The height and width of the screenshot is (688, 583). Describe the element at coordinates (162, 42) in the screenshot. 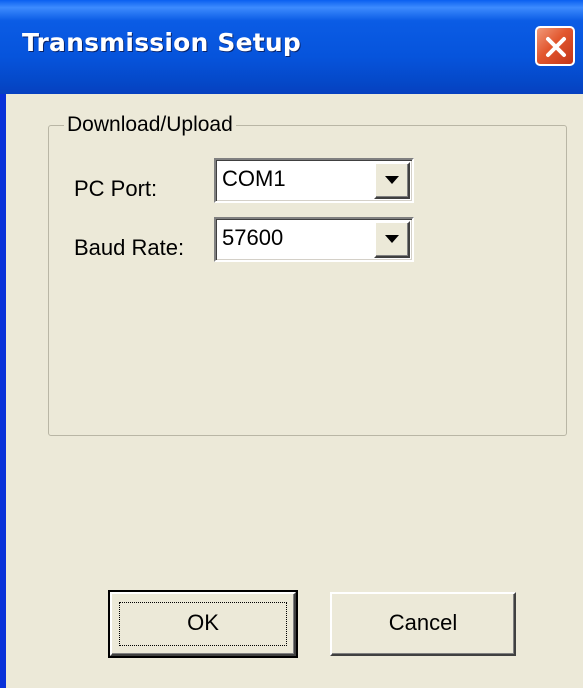

I see `window-title: Transmission Setup` at that location.